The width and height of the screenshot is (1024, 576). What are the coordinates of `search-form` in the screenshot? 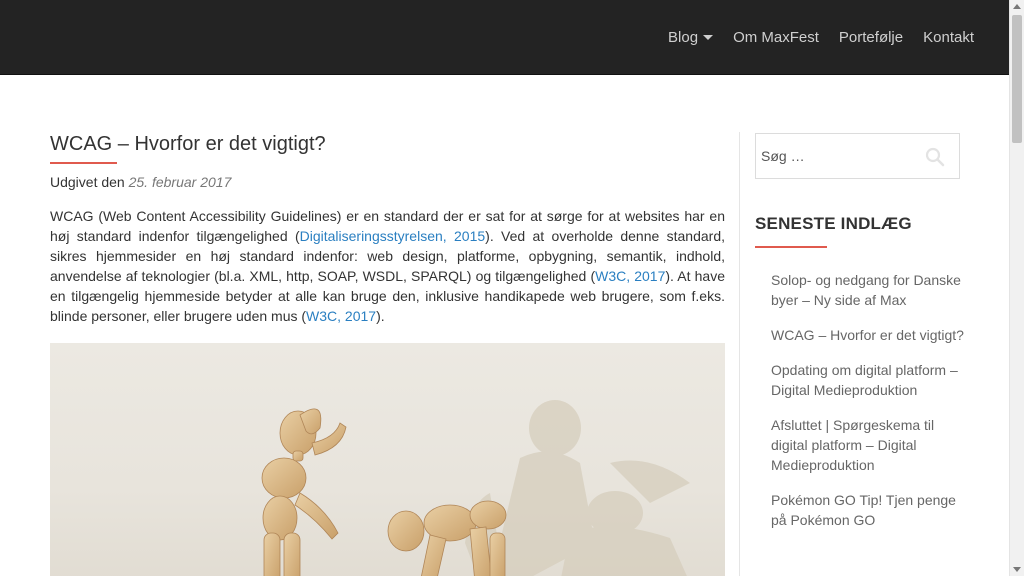 It's located at (857, 156).